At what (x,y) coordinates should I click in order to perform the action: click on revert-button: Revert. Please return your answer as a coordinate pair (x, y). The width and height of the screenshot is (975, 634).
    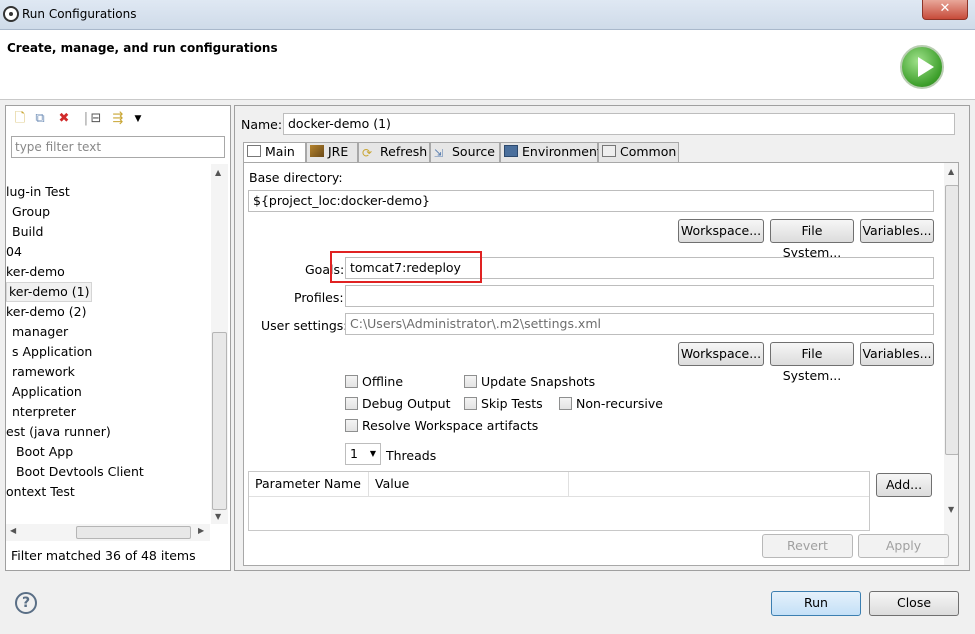
    Looking at the image, I should click on (807, 546).